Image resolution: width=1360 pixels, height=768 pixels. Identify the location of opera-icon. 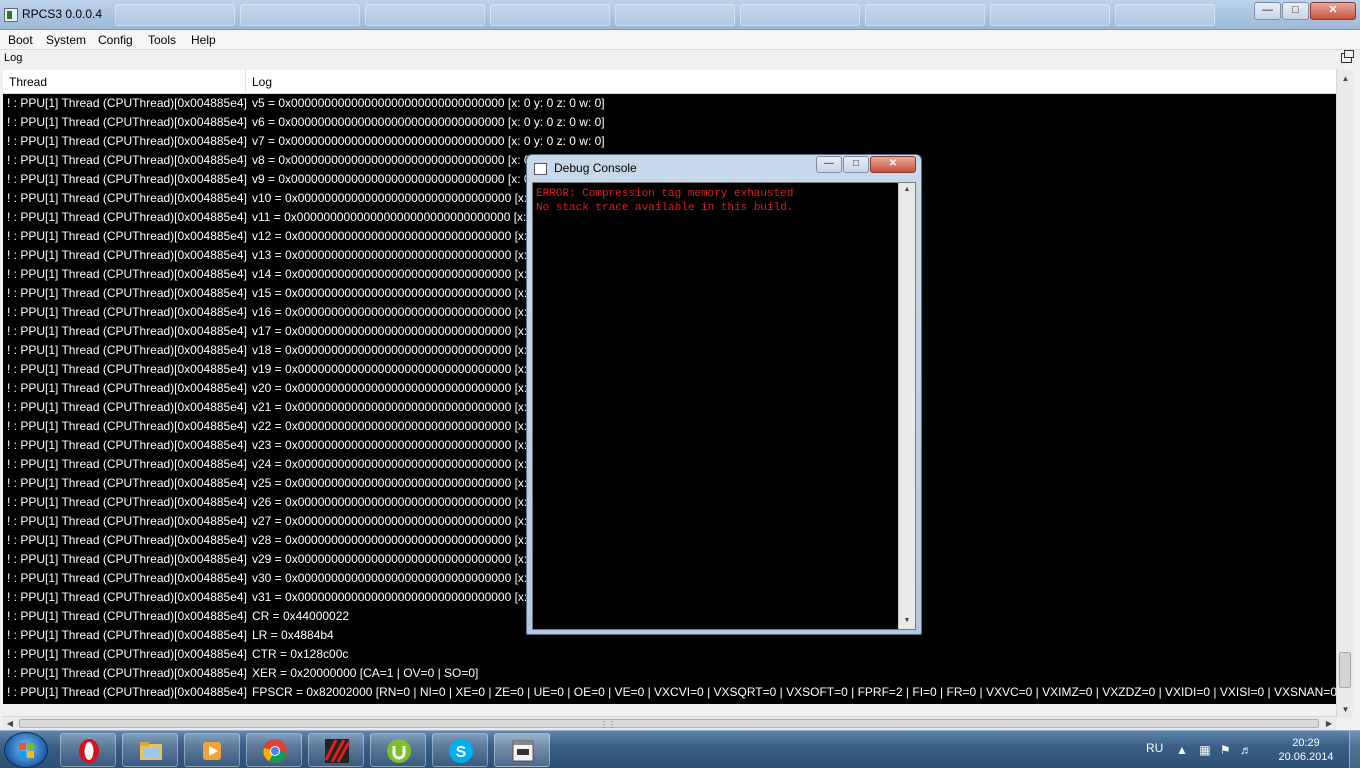
(89, 751).